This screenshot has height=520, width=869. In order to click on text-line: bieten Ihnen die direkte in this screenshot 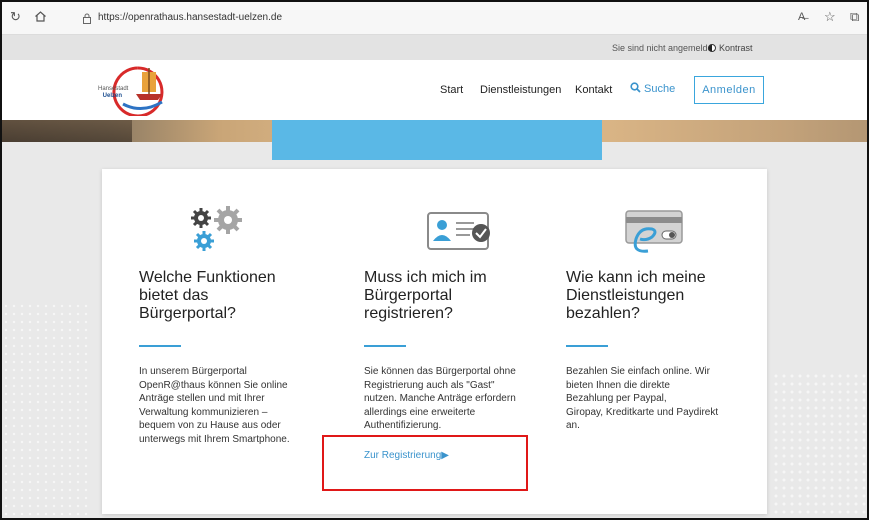, I will do `click(618, 385)`.